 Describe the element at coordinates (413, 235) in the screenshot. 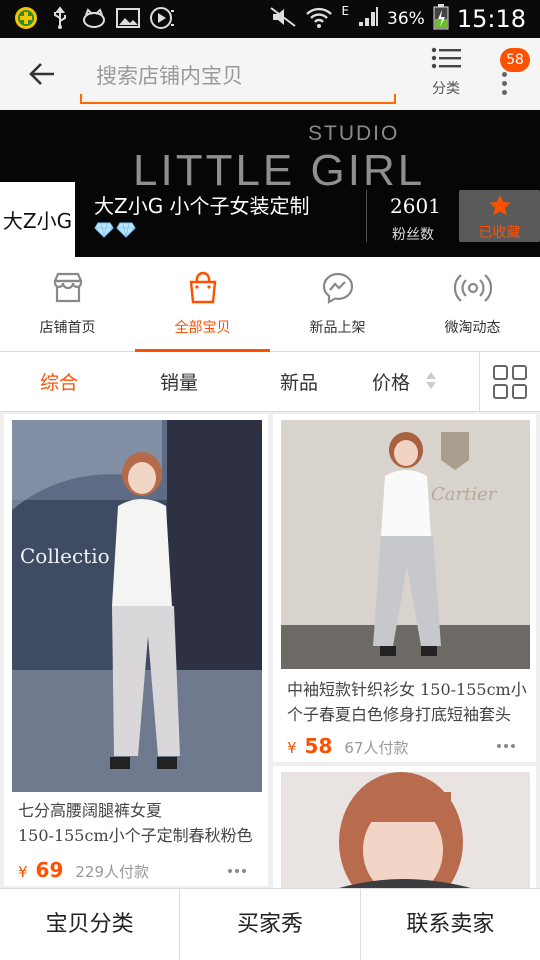

I see `fans-label: 粉丝数` at that location.